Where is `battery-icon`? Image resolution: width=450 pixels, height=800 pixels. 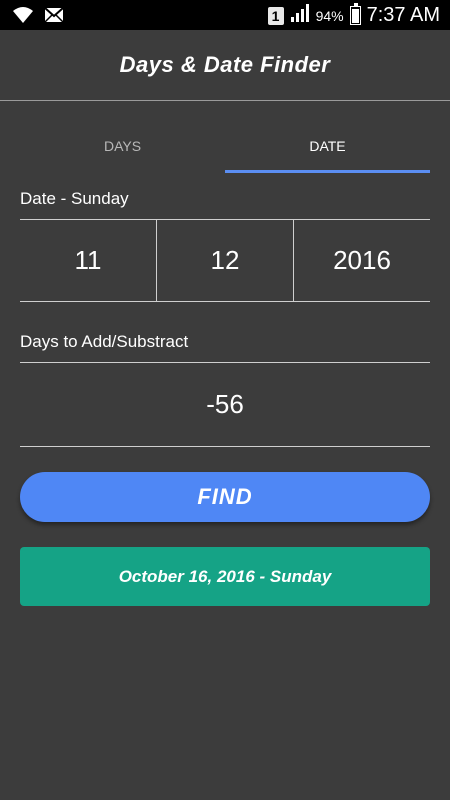
battery-icon is located at coordinates (355, 14).